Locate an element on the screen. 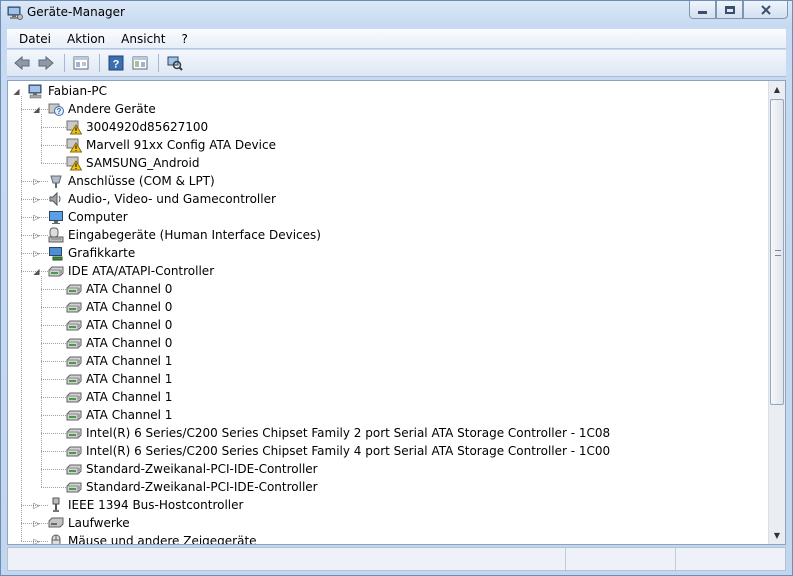 The width and height of the screenshot is (793, 576). tree-item: Laufwerke is located at coordinates (89, 523).